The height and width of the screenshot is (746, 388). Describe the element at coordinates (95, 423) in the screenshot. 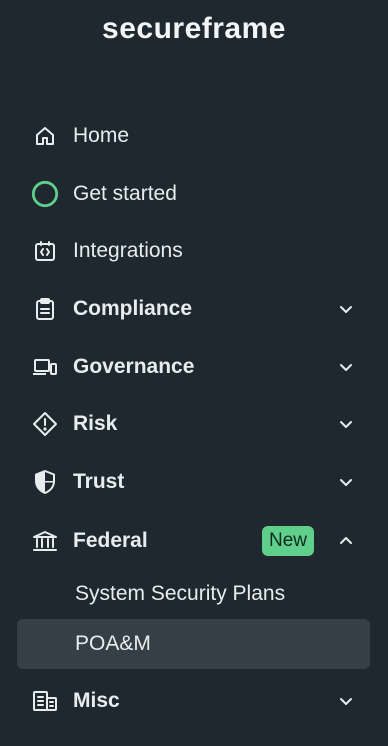

I see `nav-label-risk: Risk` at that location.